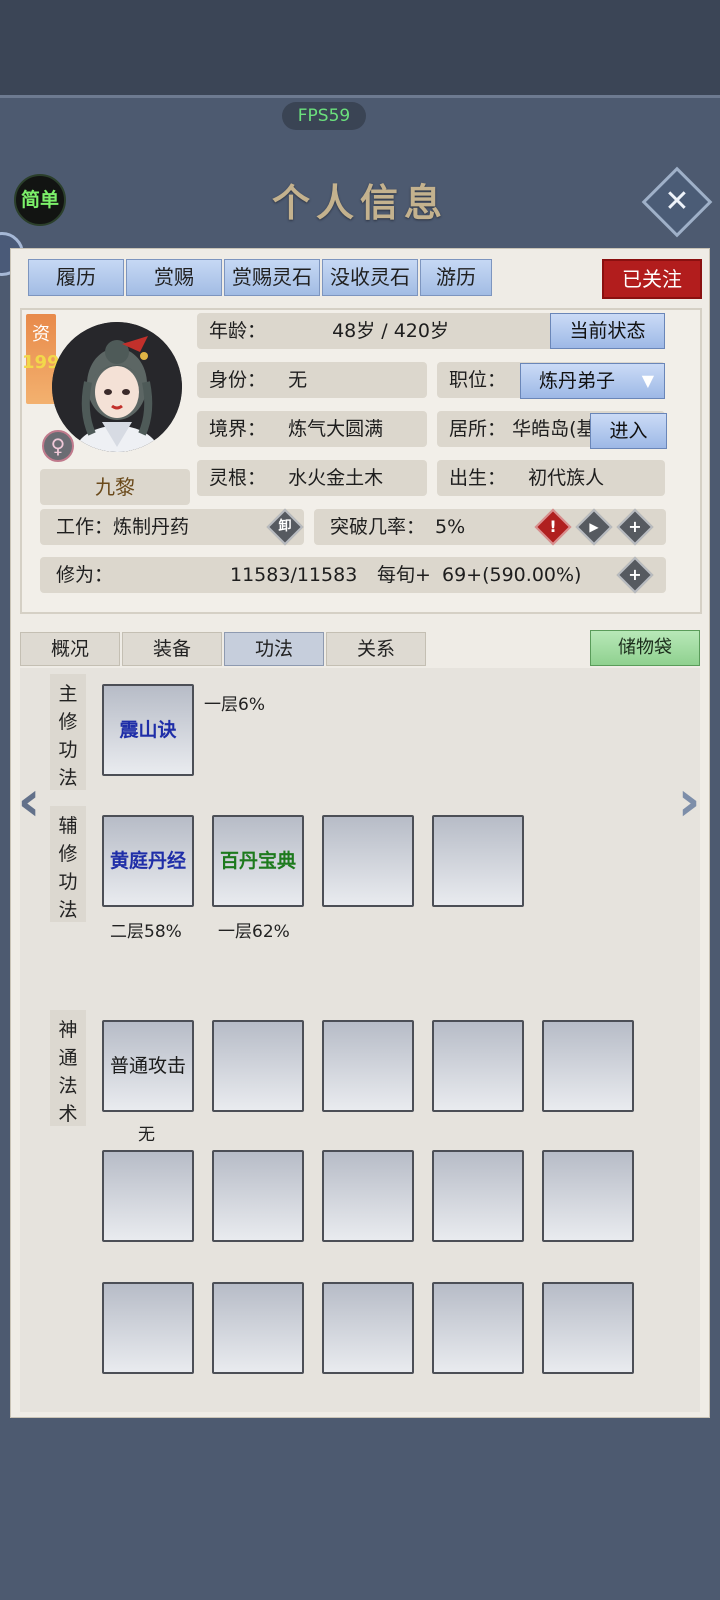 This screenshot has width=720, height=1600. Describe the element at coordinates (478, 478) in the screenshot. I see `birth-label: 出生：` at that location.